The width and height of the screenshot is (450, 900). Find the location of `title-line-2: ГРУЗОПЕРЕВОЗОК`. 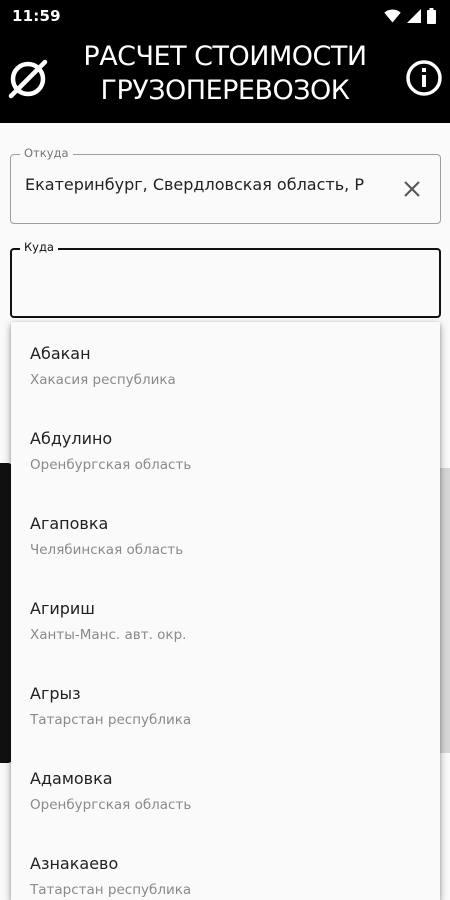

title-line-2: ГРУЗОПЕРЕВОЗОК is located at coordinates (225, 90).